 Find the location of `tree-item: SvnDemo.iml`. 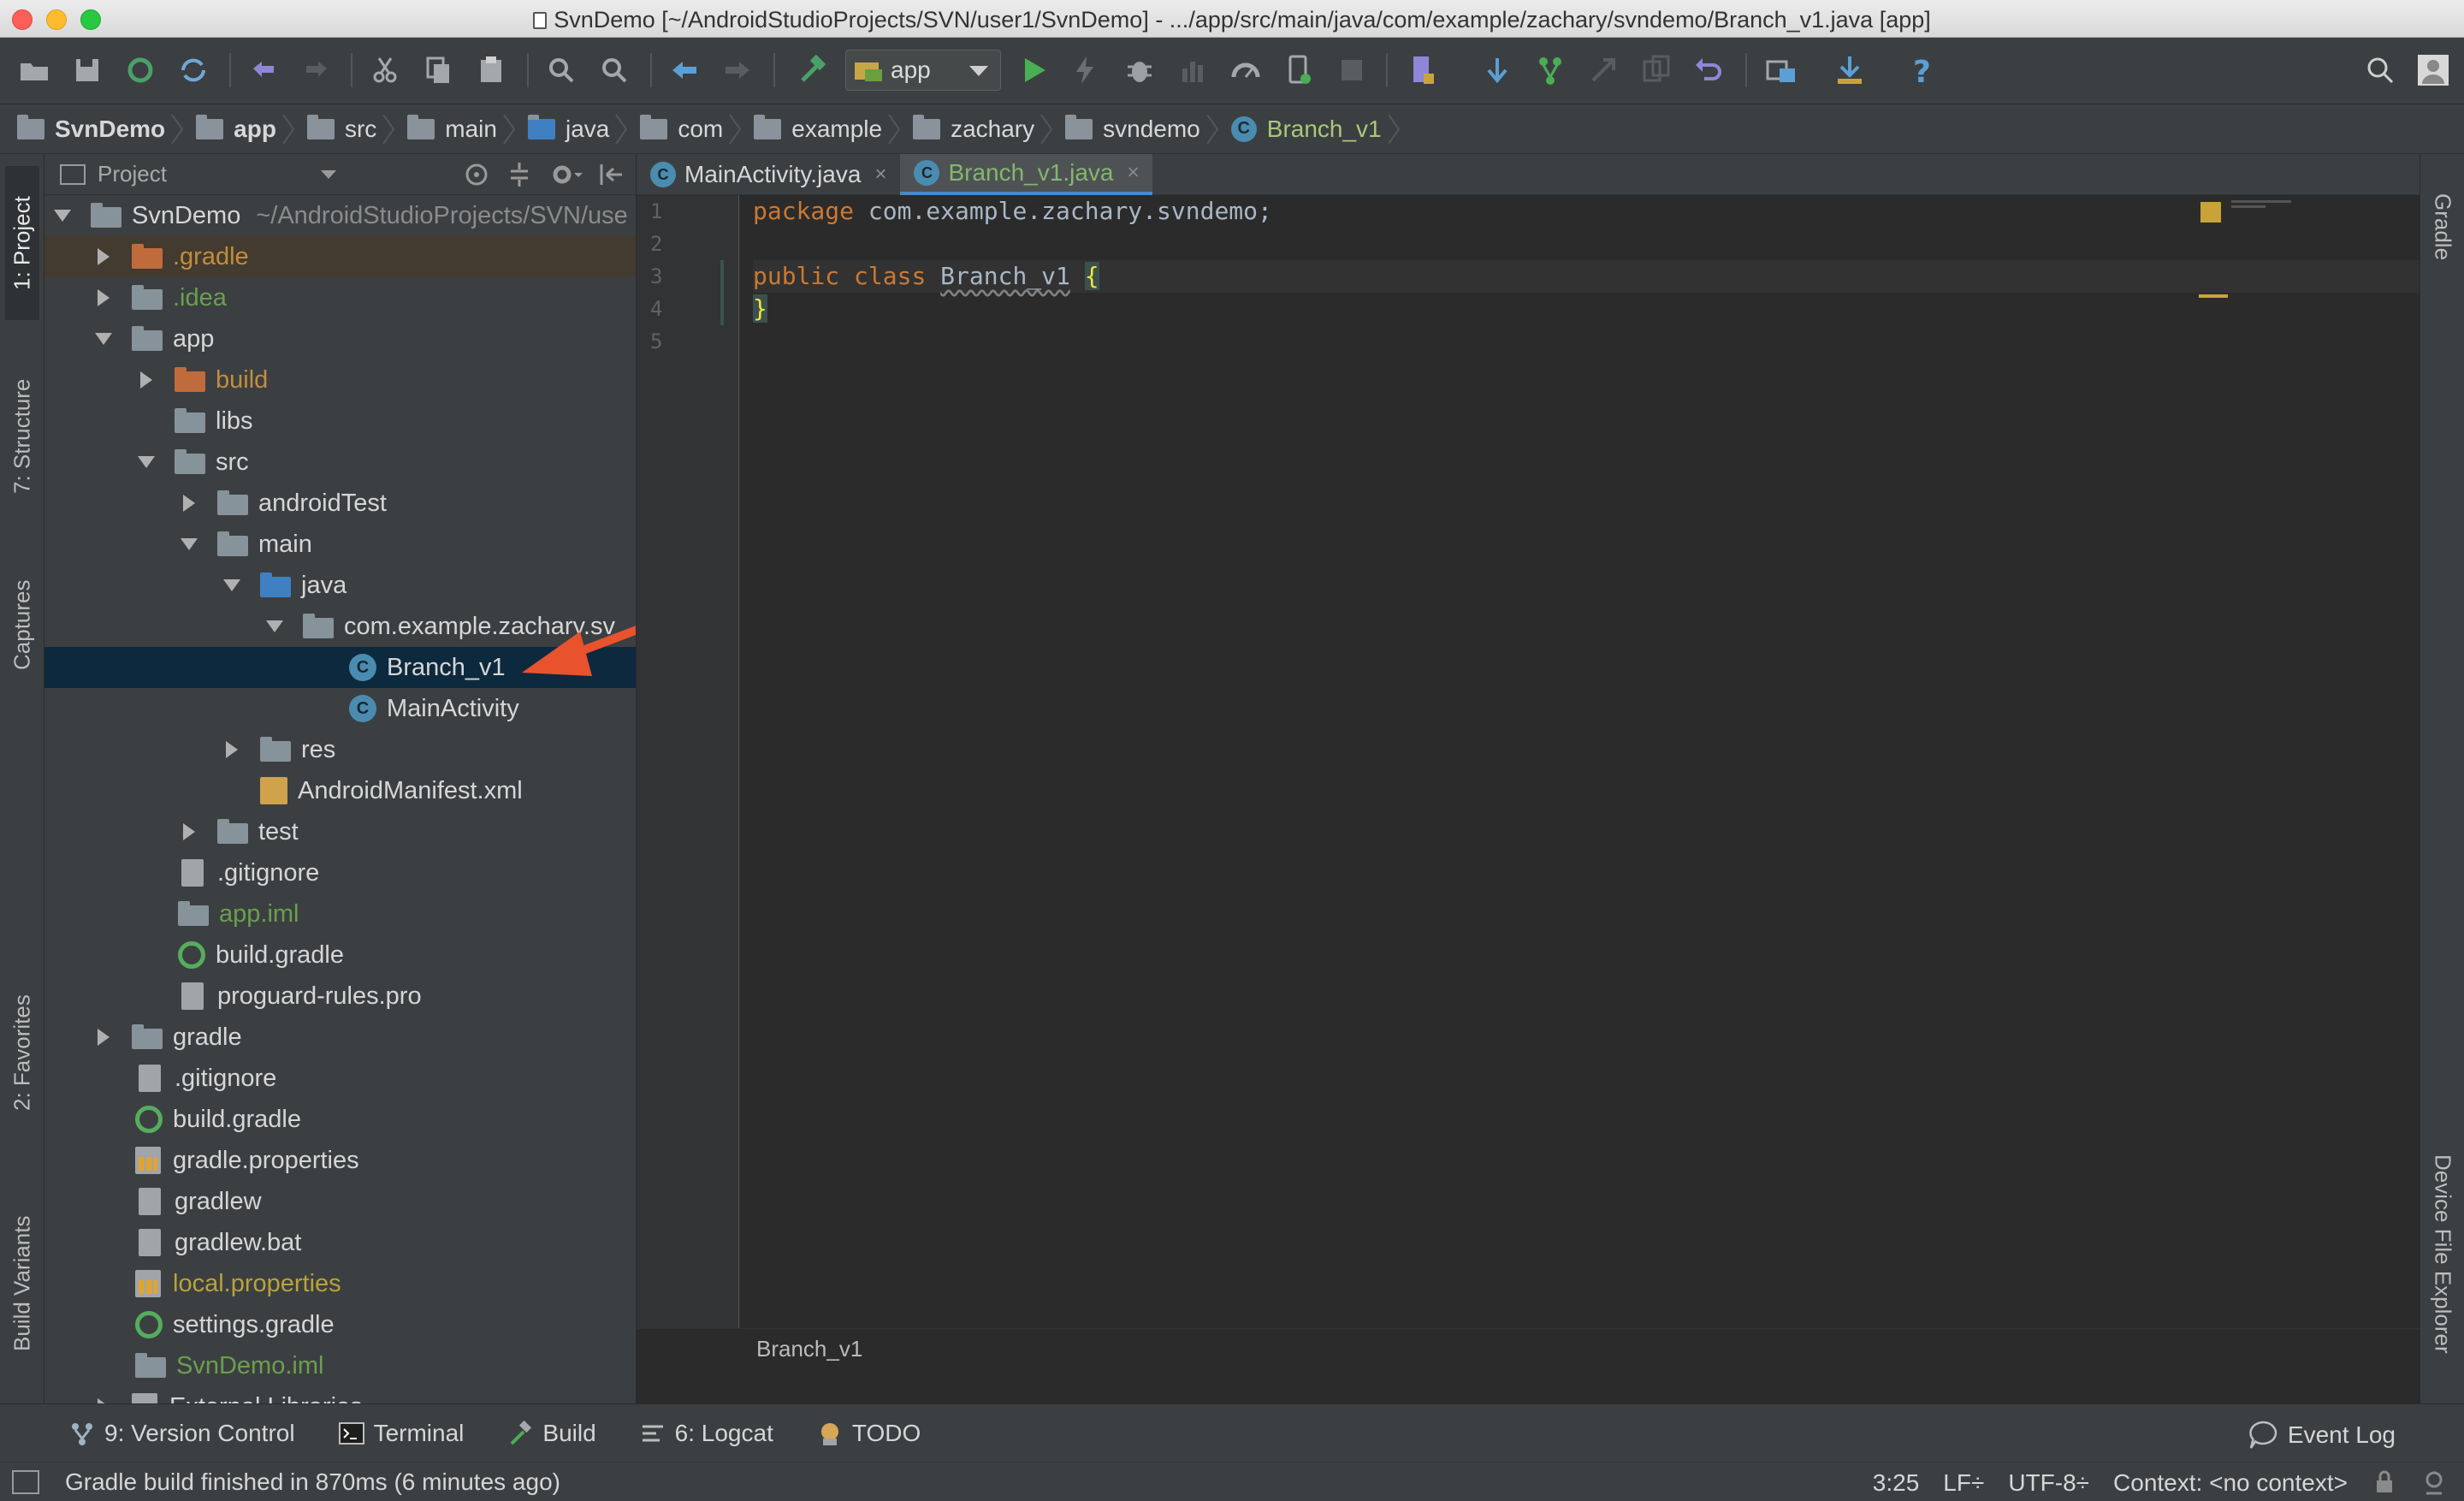

tree-item: SvnDemo.iml is located at coordinates (340, 1366).